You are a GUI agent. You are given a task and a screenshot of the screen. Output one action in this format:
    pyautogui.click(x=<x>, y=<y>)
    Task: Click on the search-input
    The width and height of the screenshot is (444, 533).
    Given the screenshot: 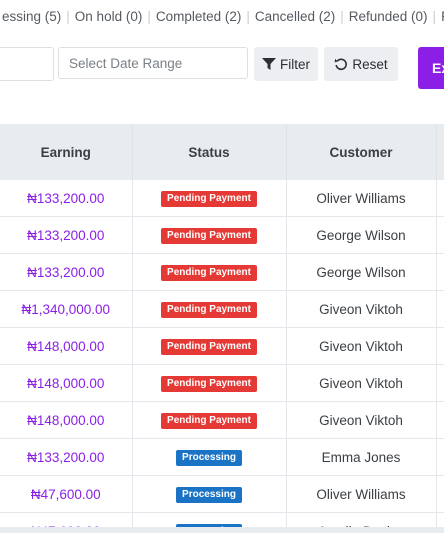 What is the action you would take?
    pyautogui.click(x=27, y=64)
    